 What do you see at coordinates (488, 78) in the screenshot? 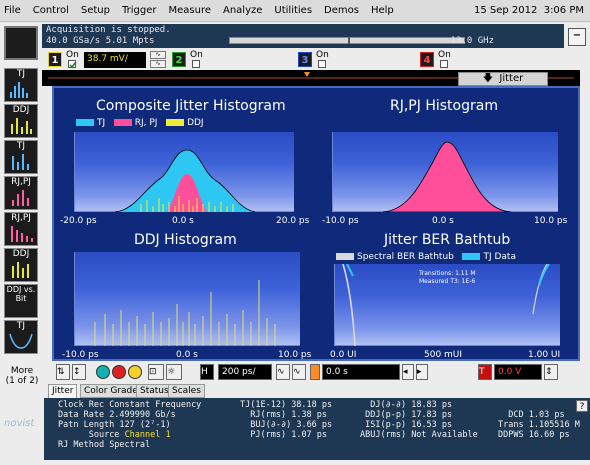
I see `down-arrow-icon: 🡇` at bounding box center [488, 78].